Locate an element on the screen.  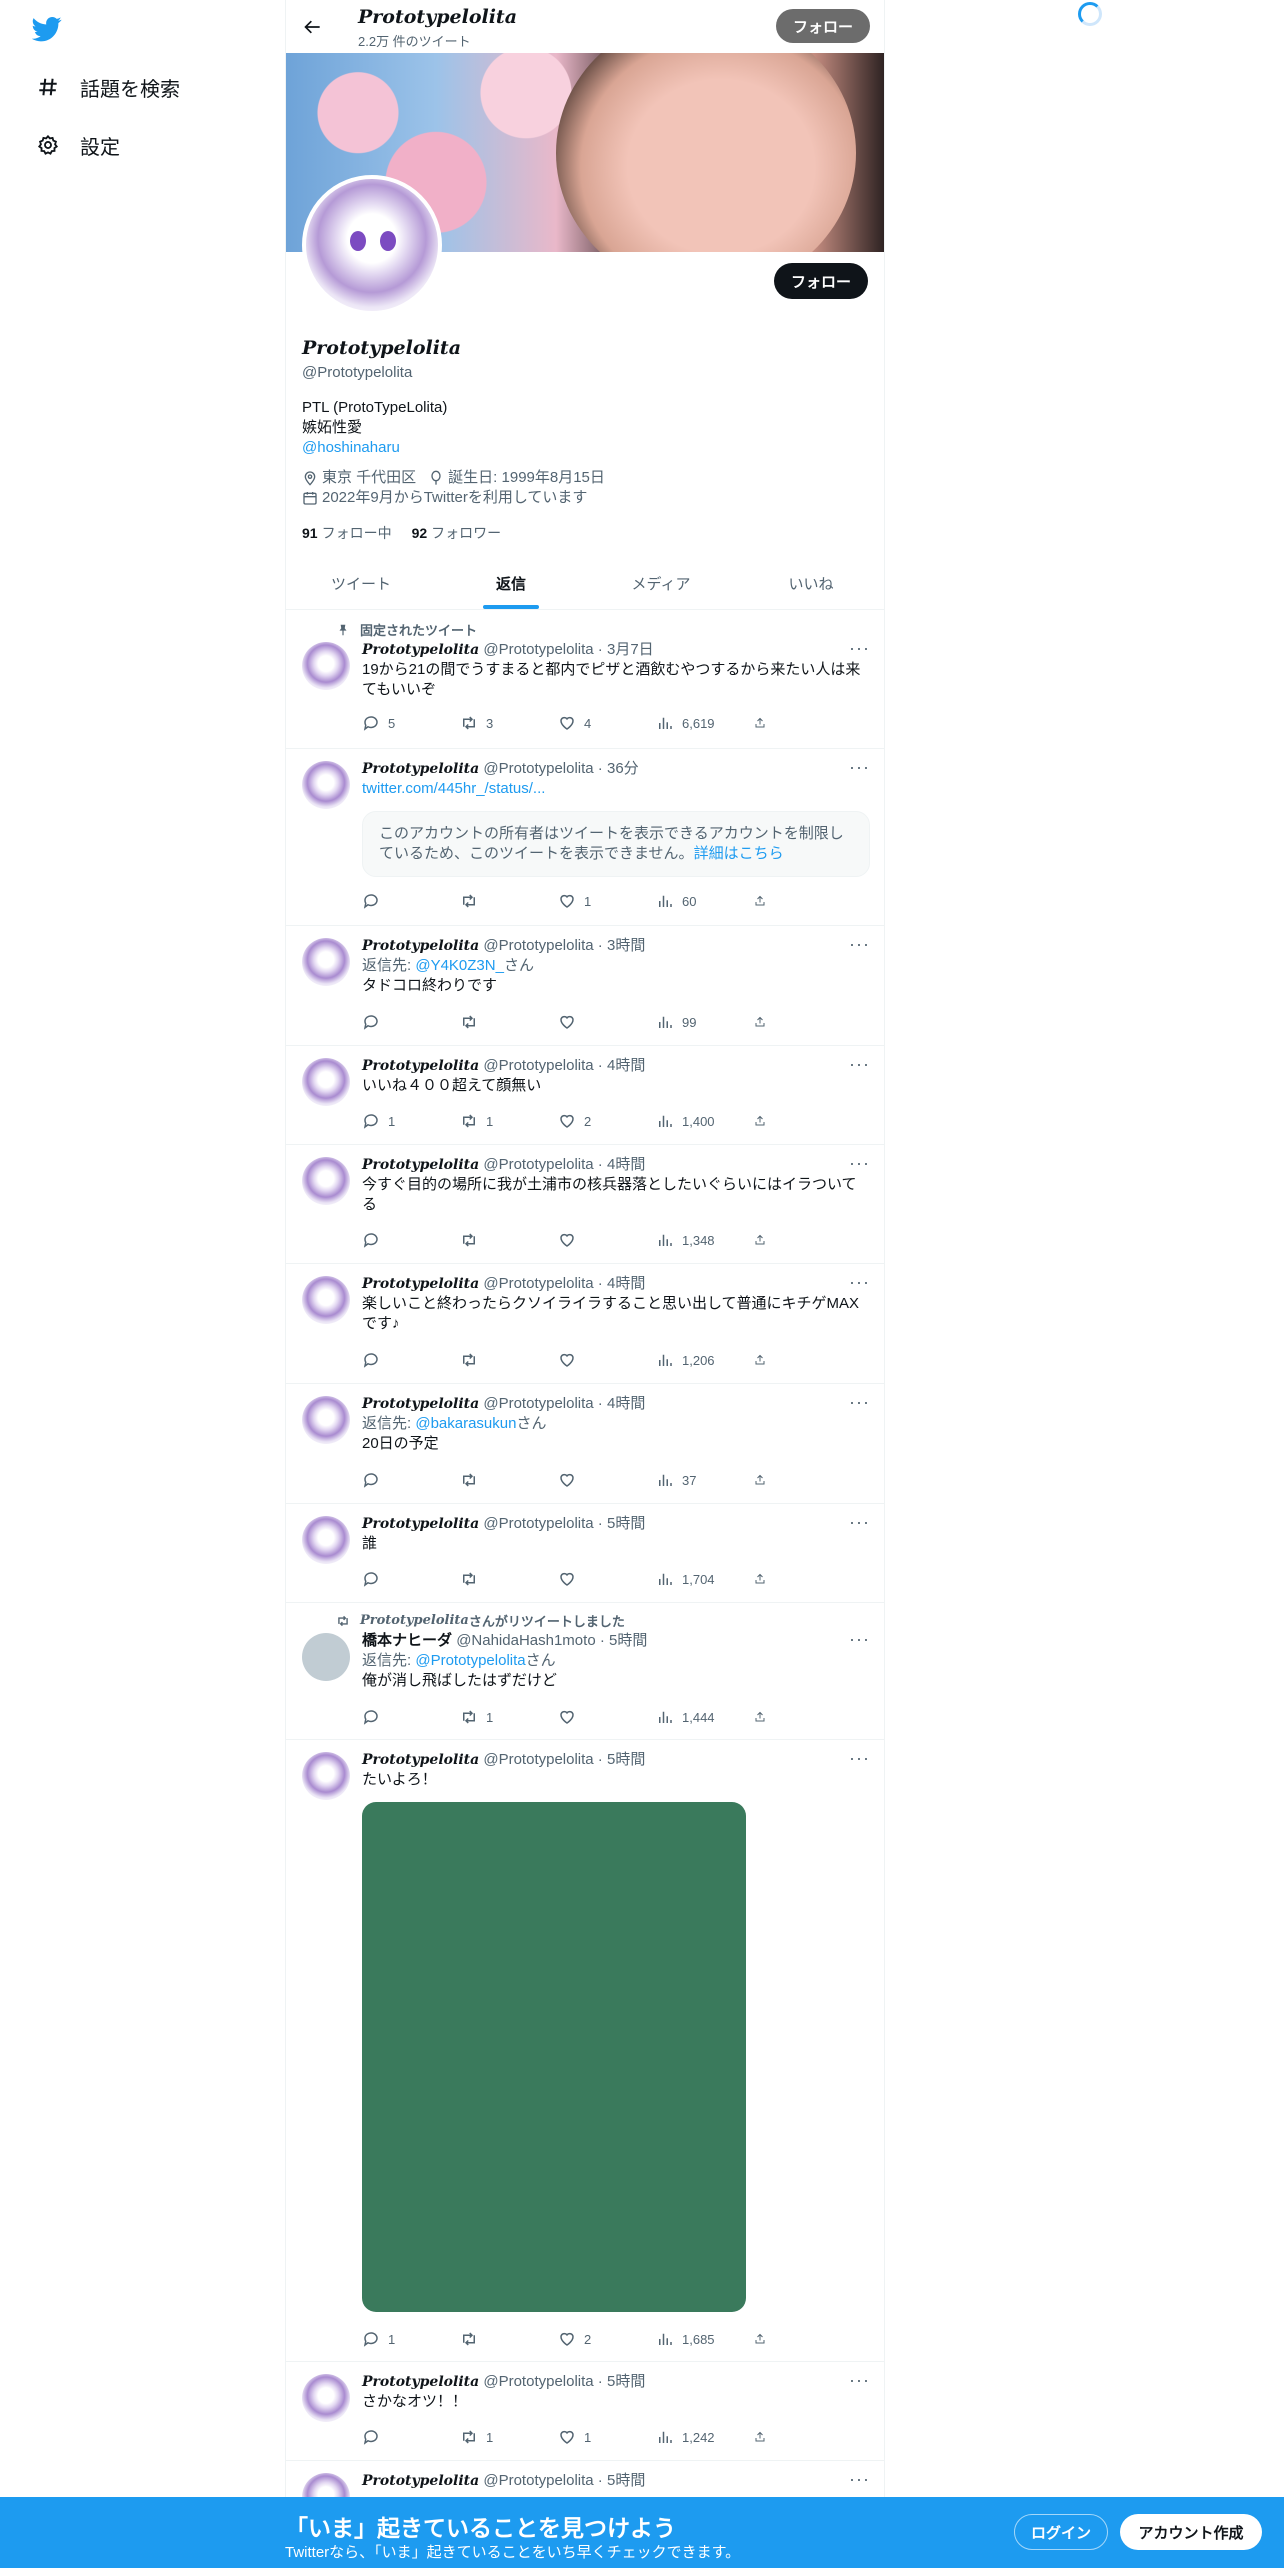
nav-explore: 話題を検索 is located at coordinates (108, 87).